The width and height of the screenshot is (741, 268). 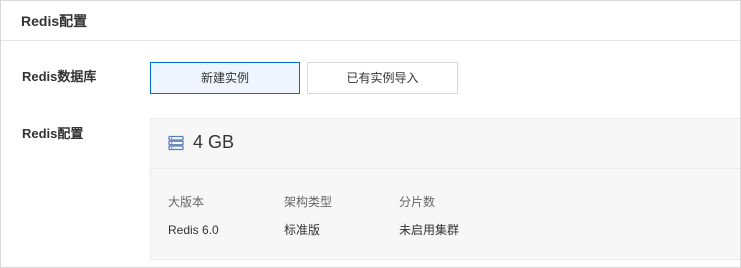 What do you see at coordinates (214, 142) in the screenshot?
I see `capacity-value: 4 GB` at bounding box center [214, 142].